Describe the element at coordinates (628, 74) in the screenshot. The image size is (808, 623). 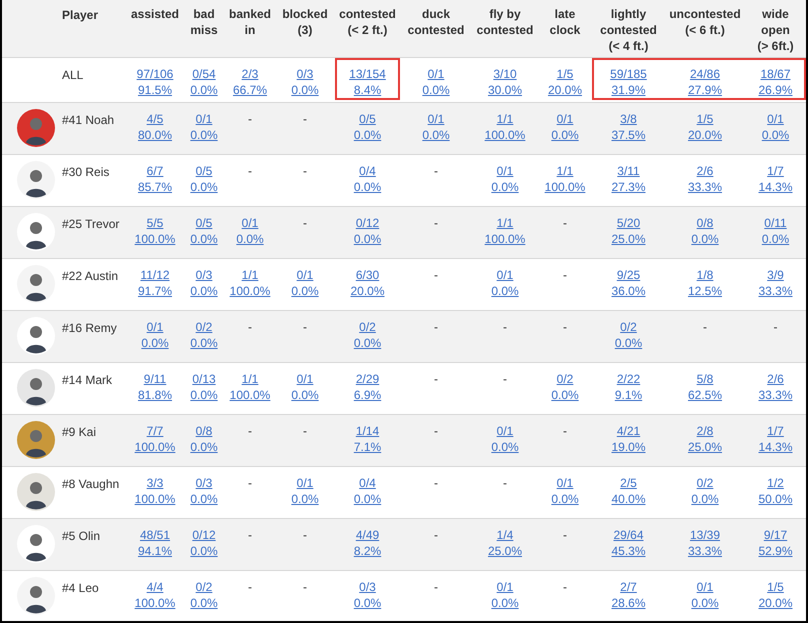
I see `stat-link: 59/185` at that location.